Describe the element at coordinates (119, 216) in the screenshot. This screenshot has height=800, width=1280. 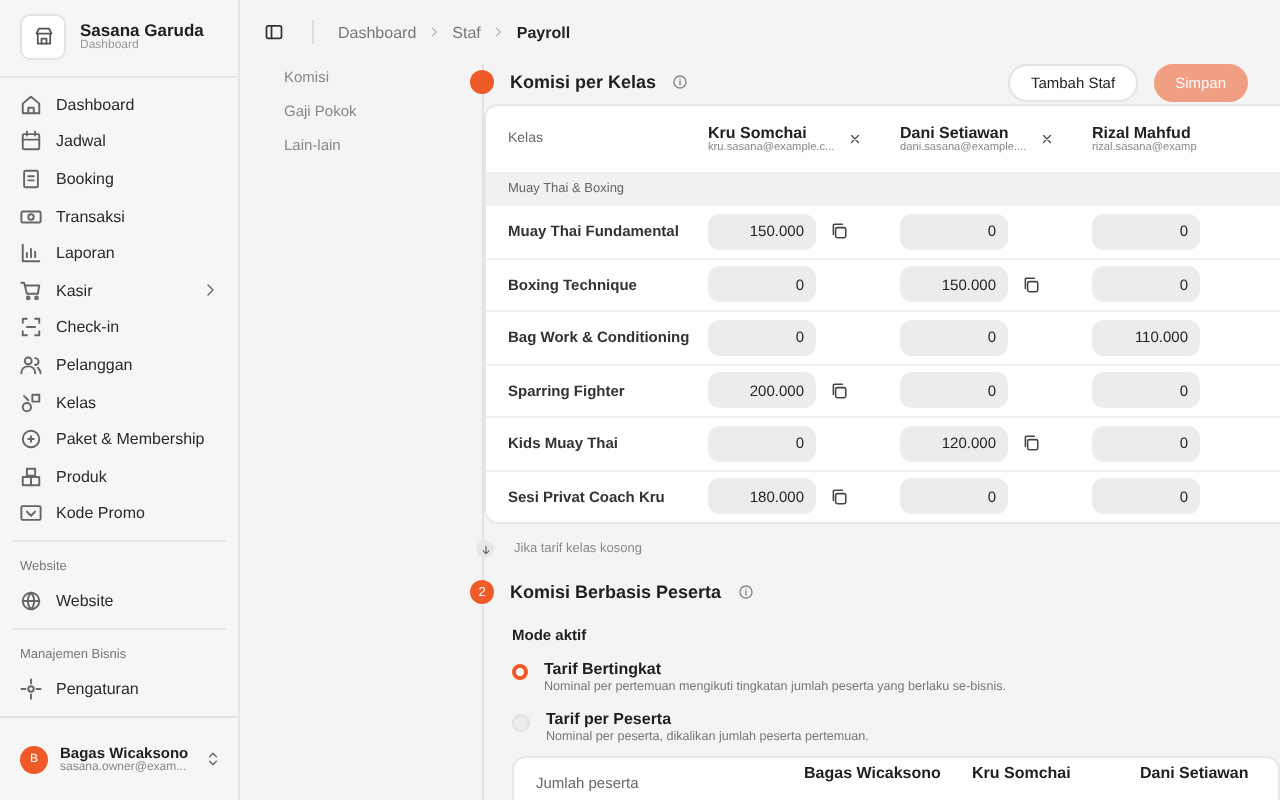
I see `nav-item: Transaksi` at that location.